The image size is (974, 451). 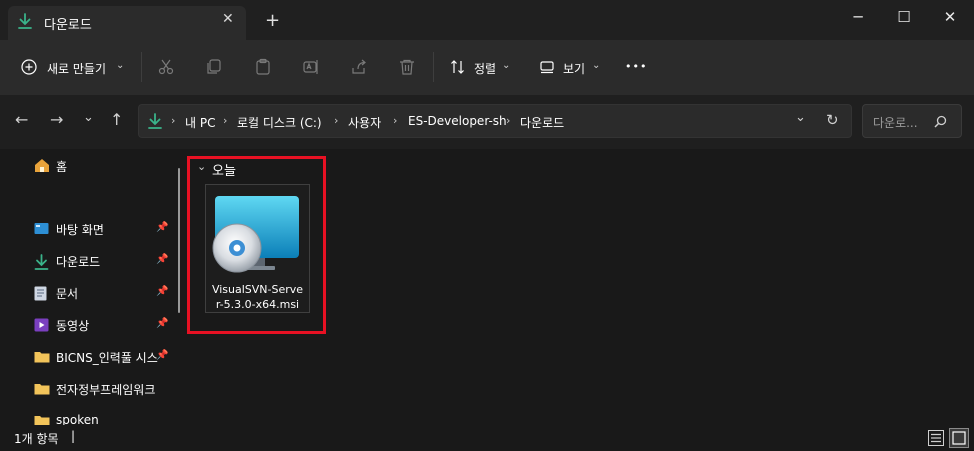 What do you see at coordinates (21, 120) in the screenshot?
I see `back-icon: ←` at bounding box center [21, 120].